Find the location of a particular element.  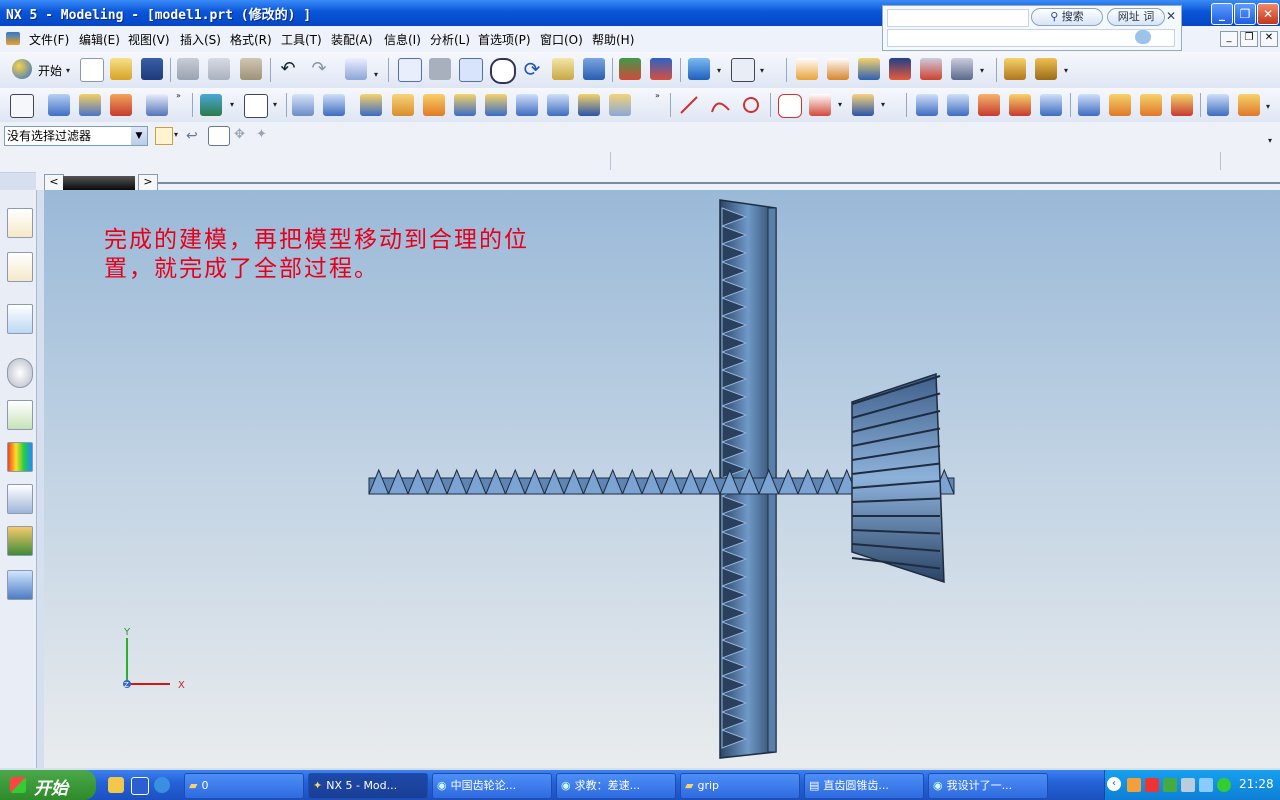

close-button: ✕ is located at coordinates (1268, 14).